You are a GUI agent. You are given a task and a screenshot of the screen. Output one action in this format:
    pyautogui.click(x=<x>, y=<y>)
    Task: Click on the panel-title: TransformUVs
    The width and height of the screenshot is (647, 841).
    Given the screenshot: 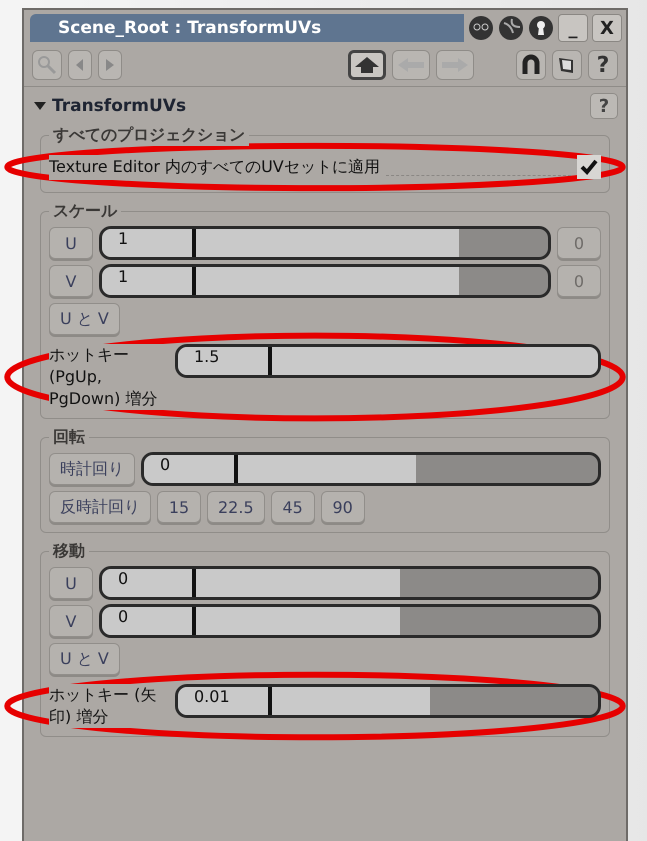 What is the action you would take?
    pyautogui.click(x=120, y=106)
    